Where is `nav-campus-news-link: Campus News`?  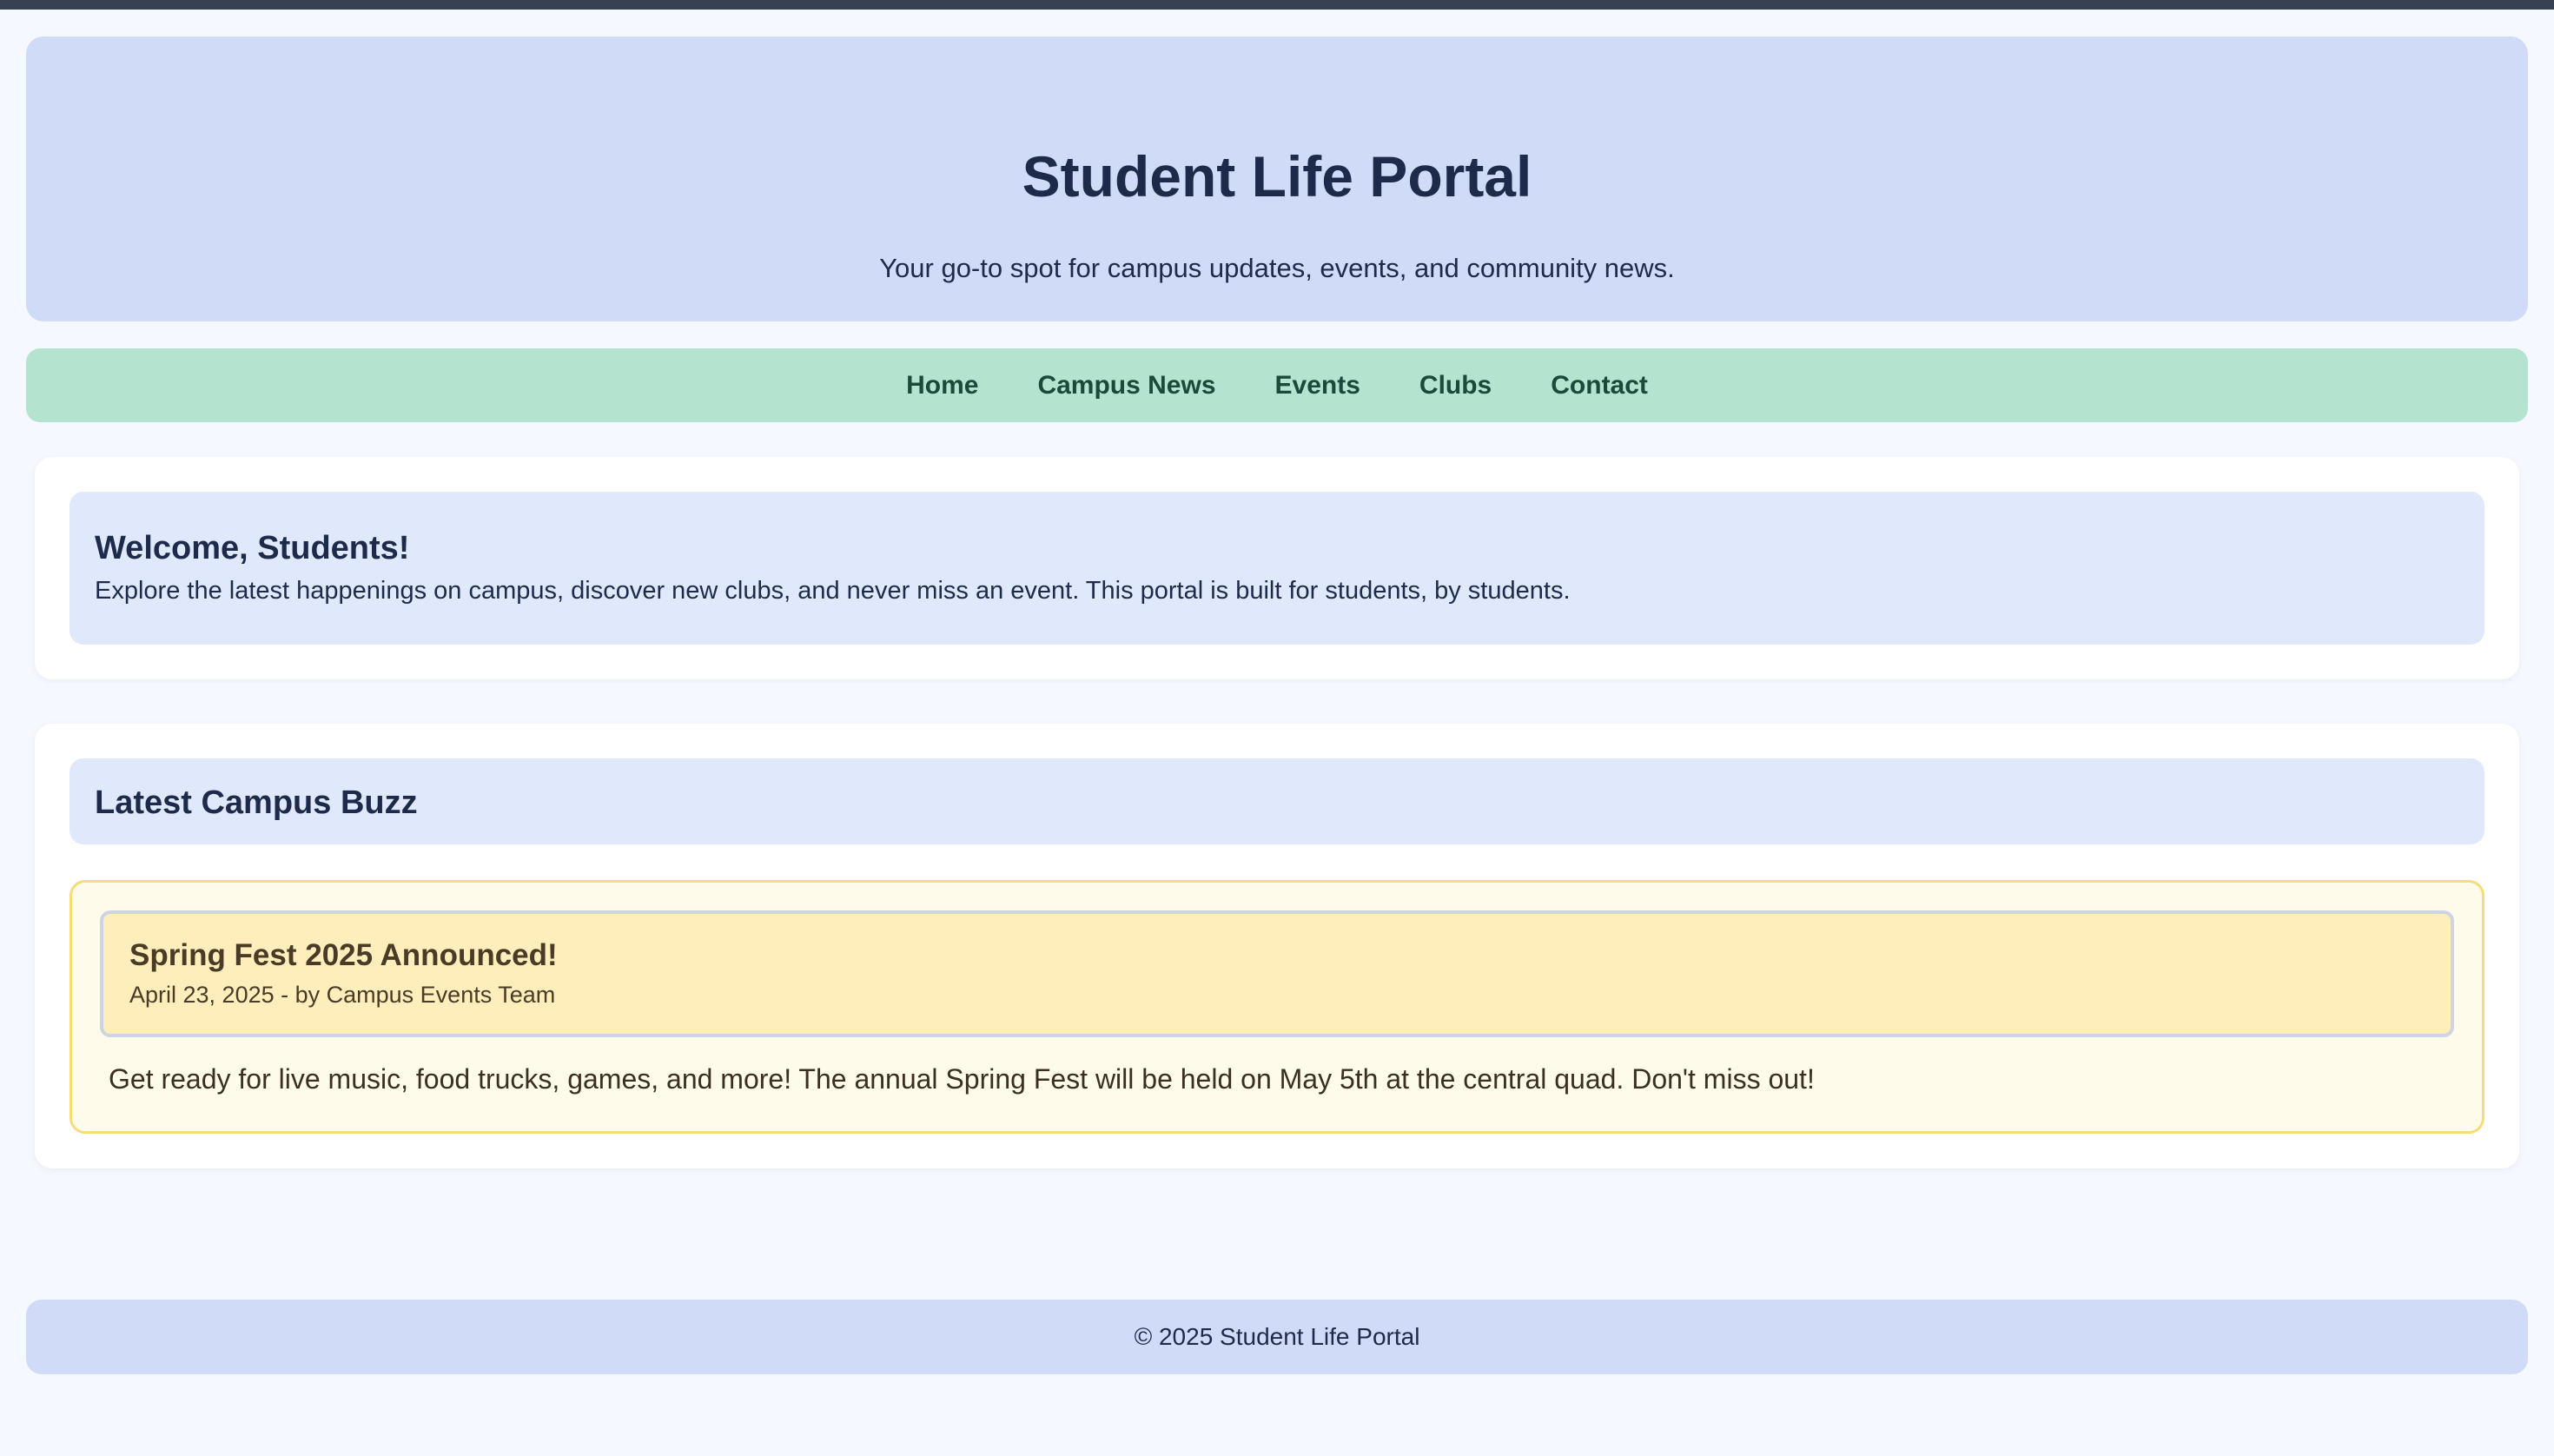
nav-campus-news-link: Campus News is located at coordinates (1126, 385).